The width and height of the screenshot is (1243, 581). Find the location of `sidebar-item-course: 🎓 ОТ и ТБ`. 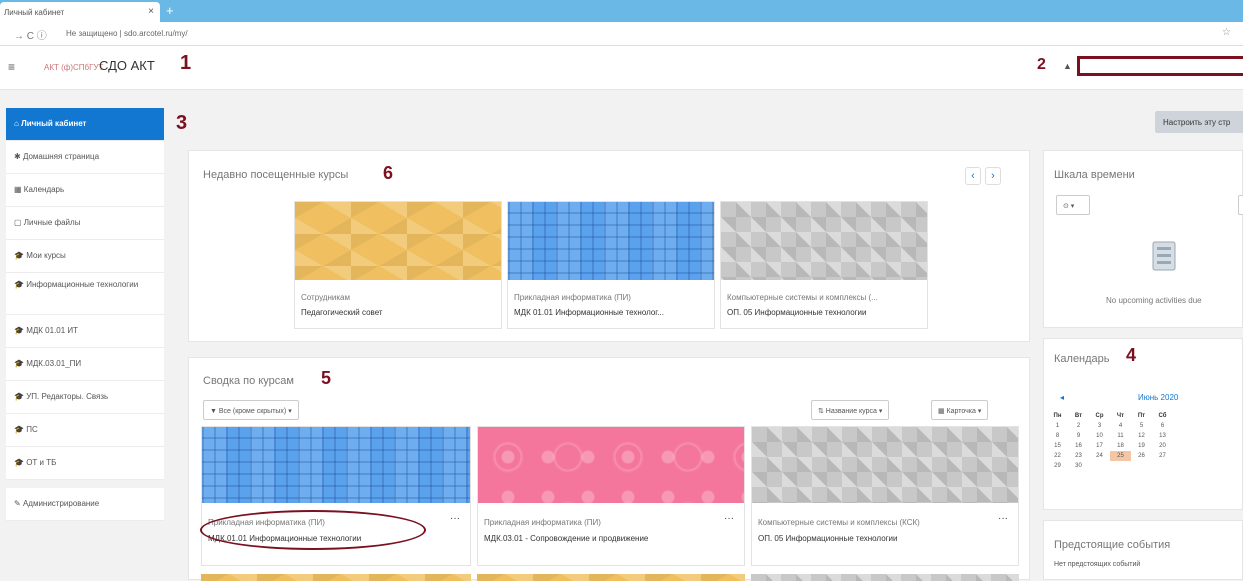

sidebar-item-course: 🎓 ОТ и ТБ is located at coordinates (85, 463).